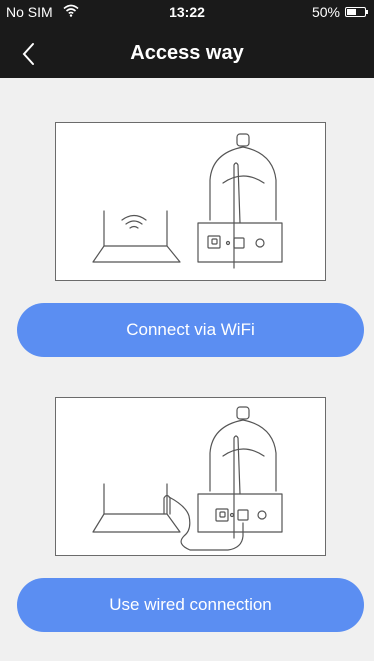 The height and width of the screenshot is (661, 374). I want to click on battery-icon, so click(356, 12).